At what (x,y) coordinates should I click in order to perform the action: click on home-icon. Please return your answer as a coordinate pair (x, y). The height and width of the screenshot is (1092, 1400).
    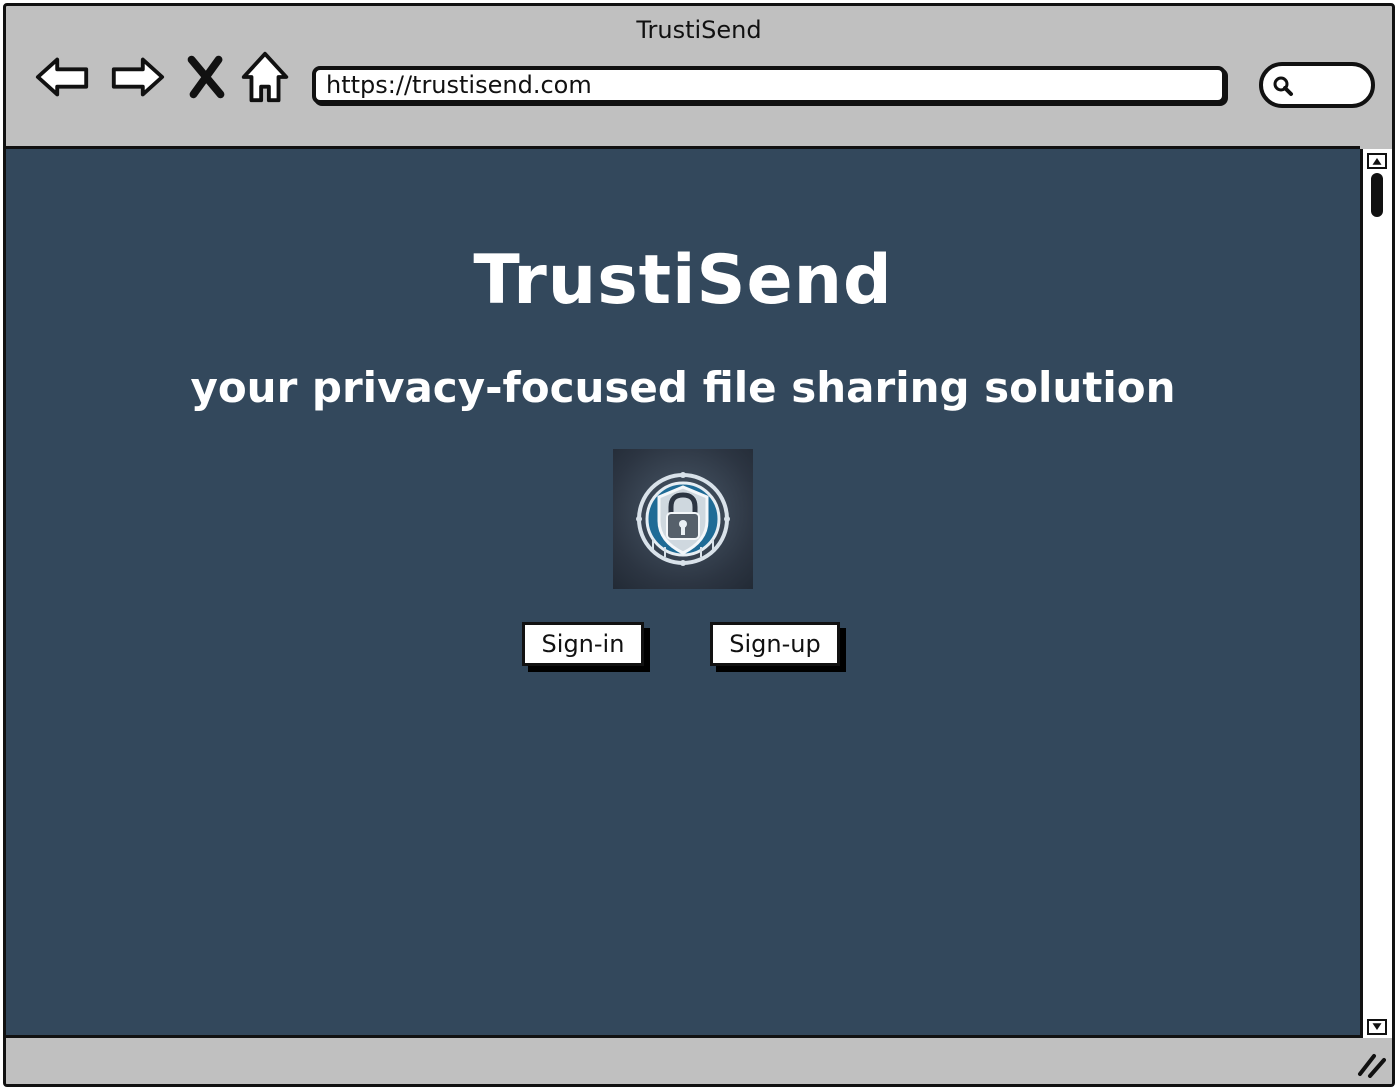
    Looking at the image, I should click on (265, 77).